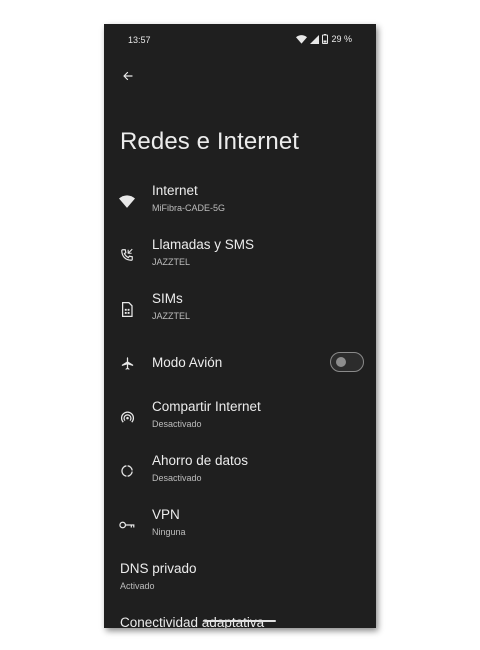 This screenshot has width=480, height=650. Describe the element at coordinates (189, 208) in the screenshot. I see `setting-subtitle: MiFibra-CADE-5G` at that location.